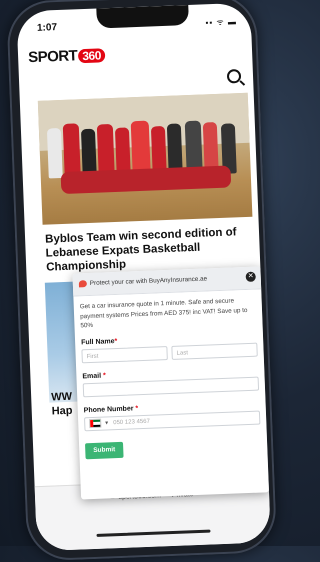 This screenshot has width=320, height=562. I want to click on first-name-field: First, so click(124, 354).